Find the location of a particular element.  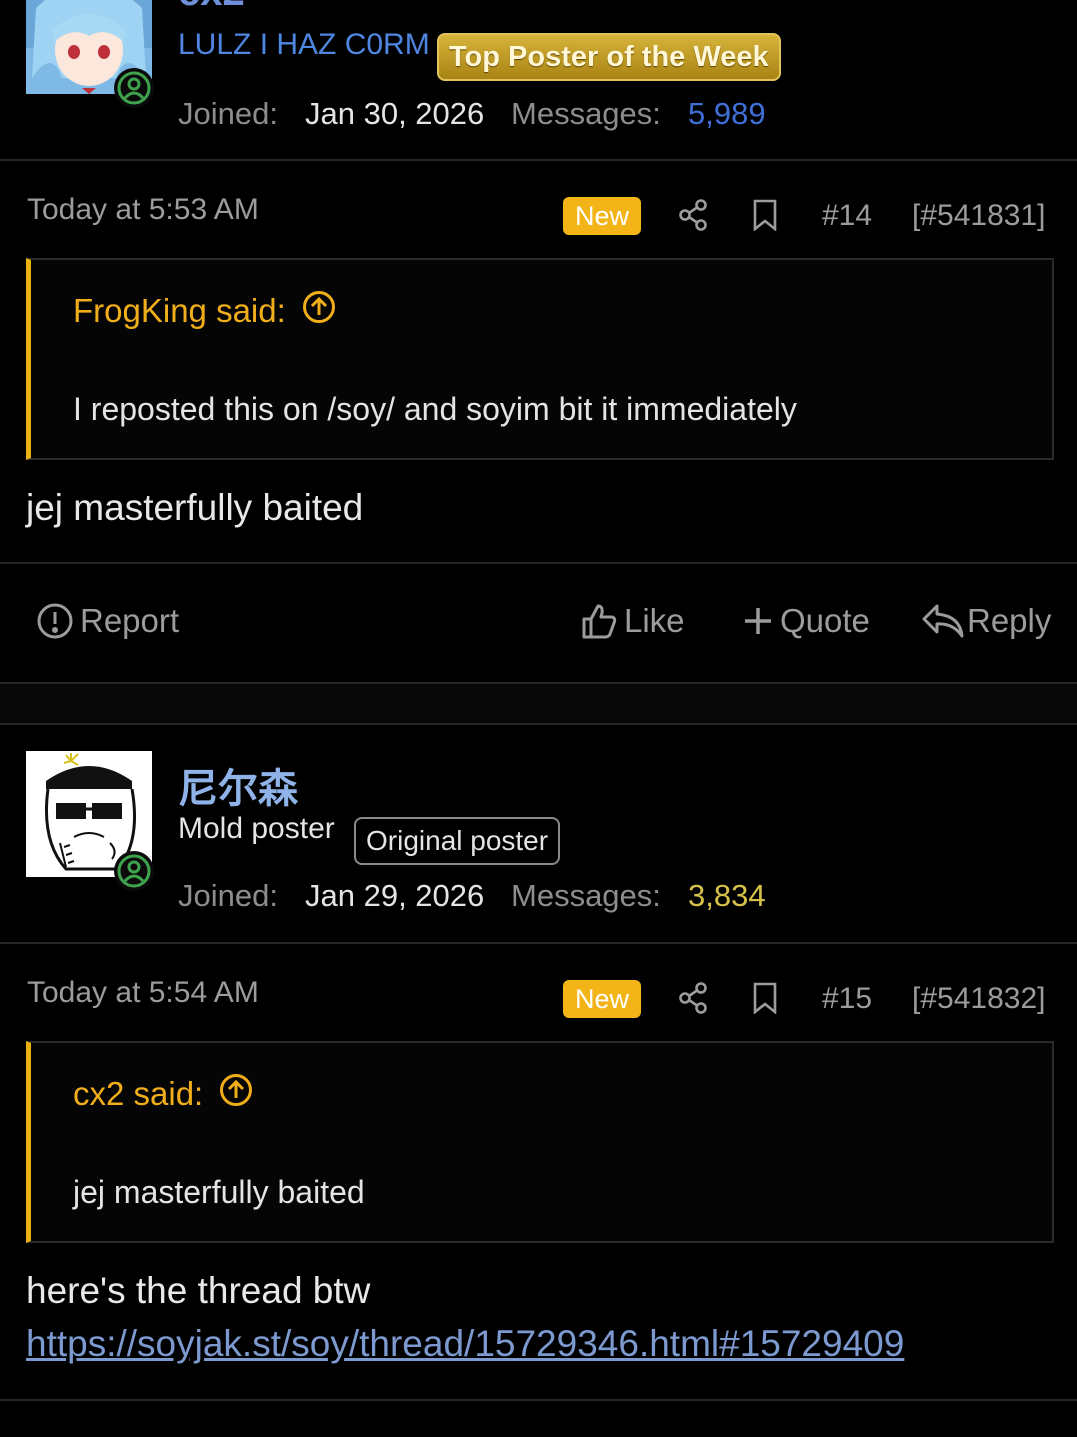

reply-icon is located at coordinates (943, 621).